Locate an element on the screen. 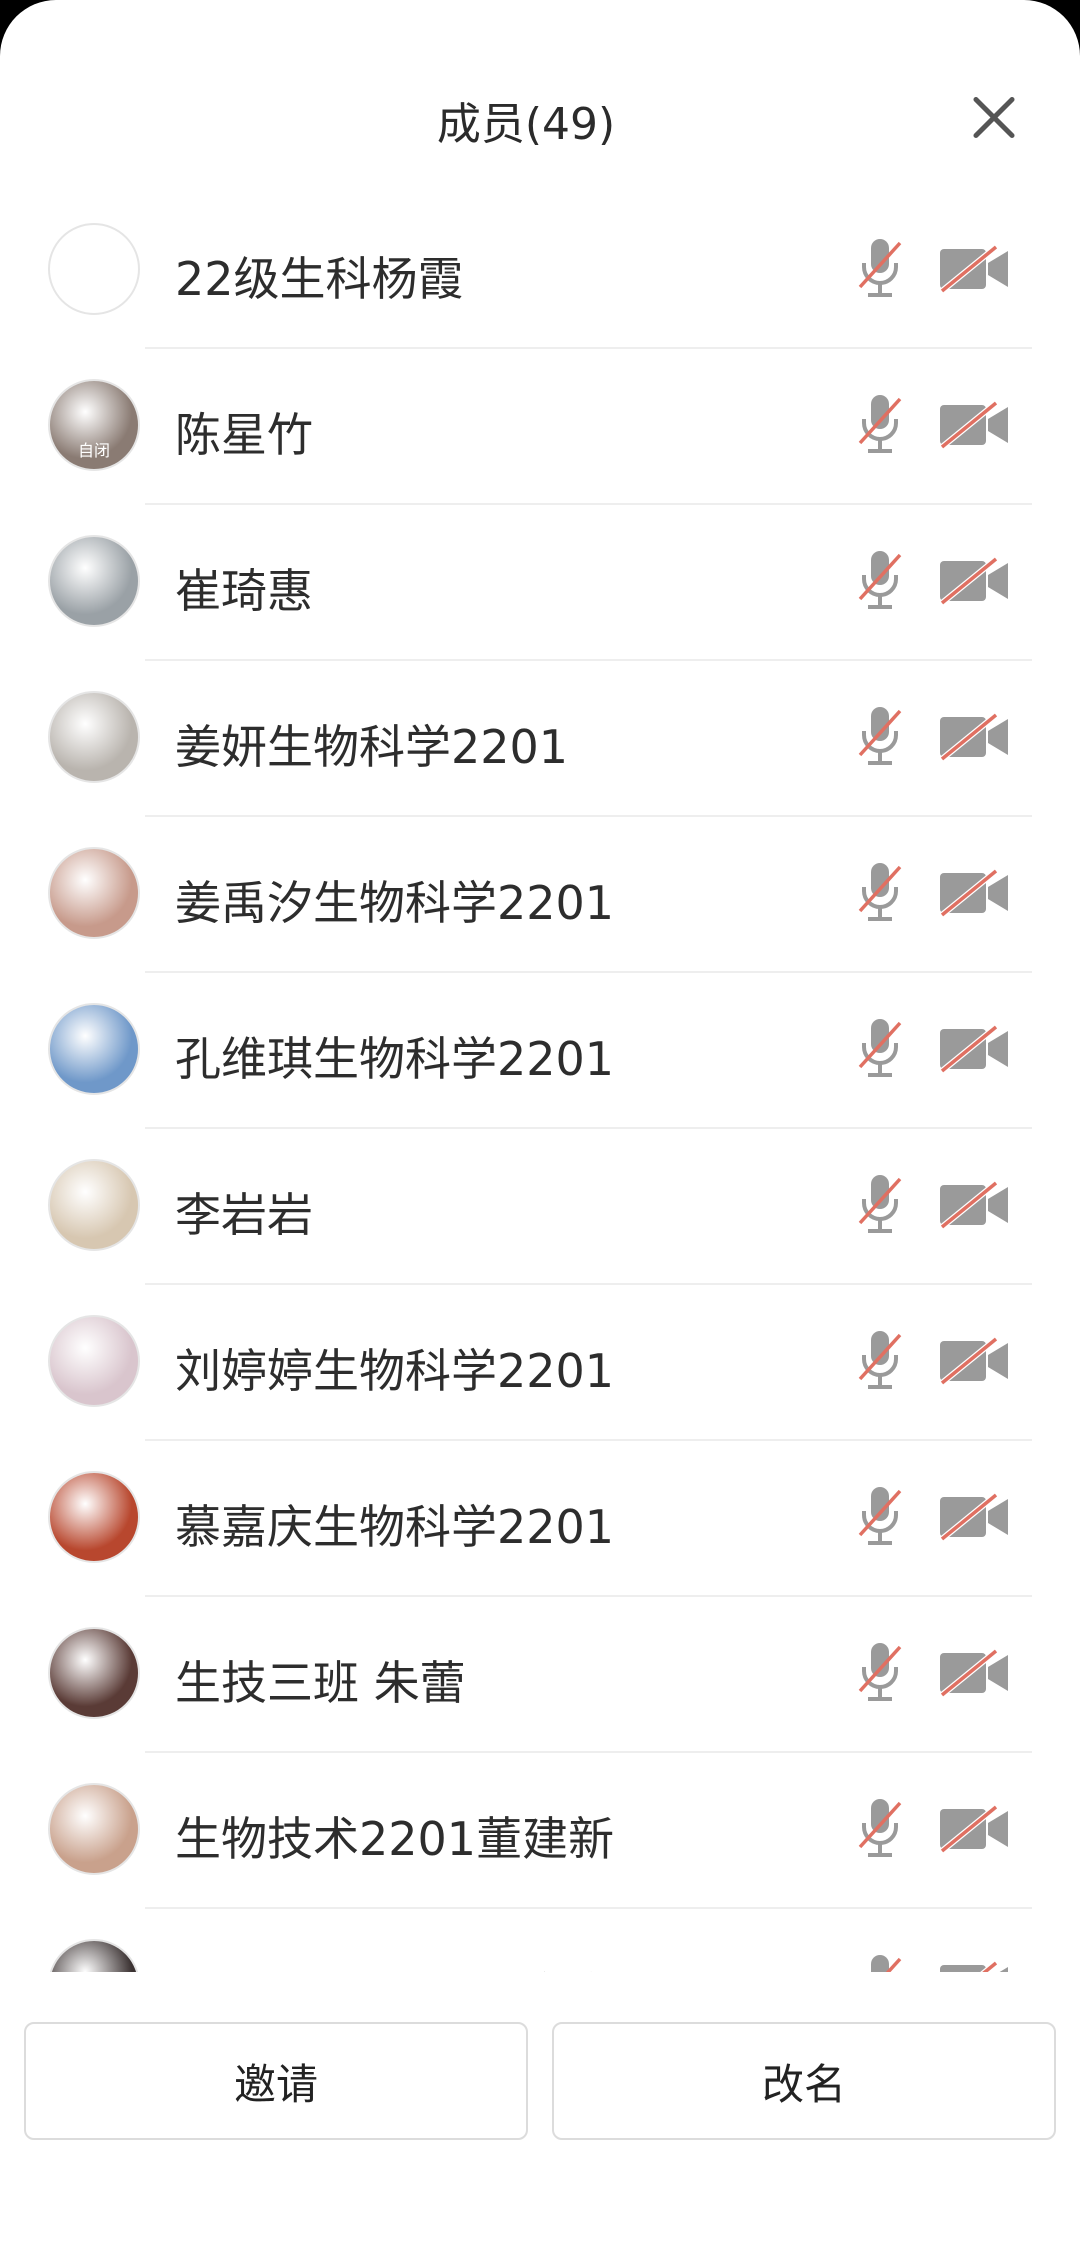  member-row: 刘婷婷生物科学2201 is located at coordinates (540, 1363).